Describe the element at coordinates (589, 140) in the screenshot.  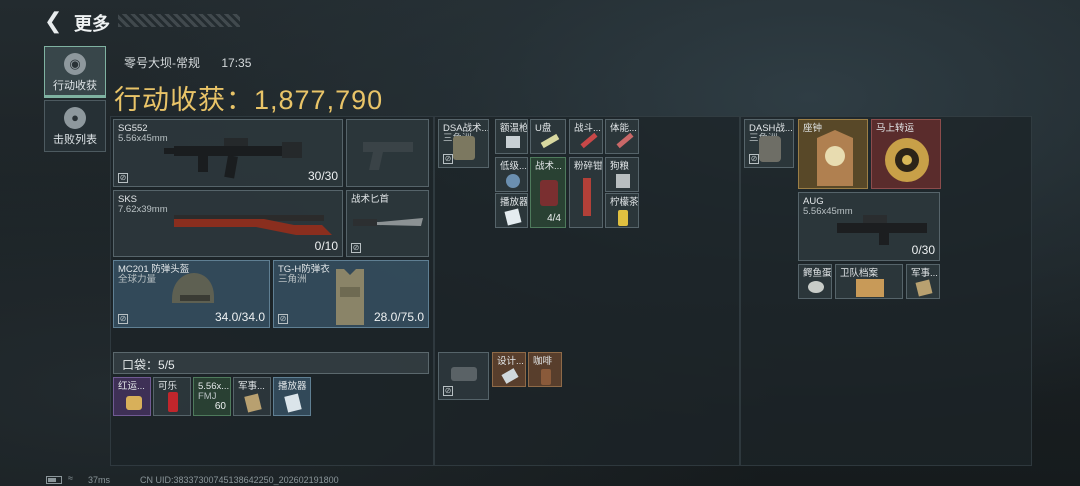
I see `injector-icon` at that location.